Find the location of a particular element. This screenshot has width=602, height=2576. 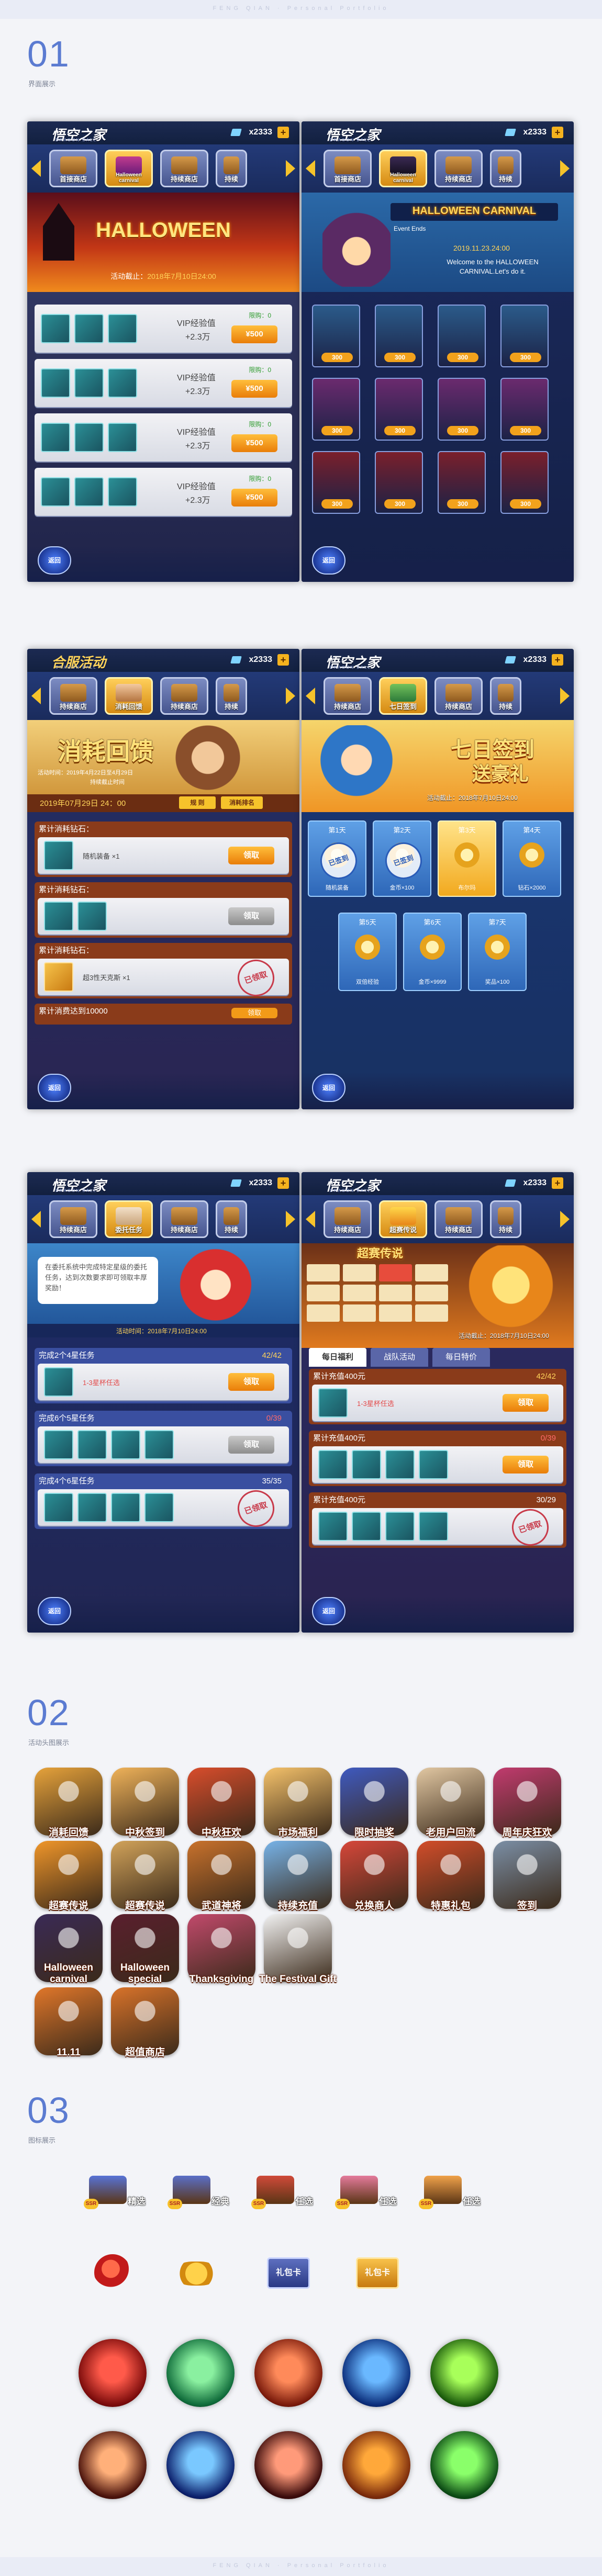

row-count: 0/39 is located at coordinates (274, 1418).